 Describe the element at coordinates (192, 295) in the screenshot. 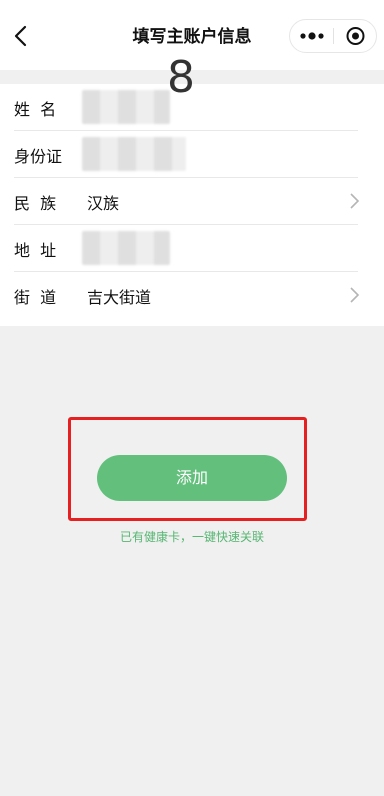

I see `form-row-street: 街 道 吉大街道` at that location.